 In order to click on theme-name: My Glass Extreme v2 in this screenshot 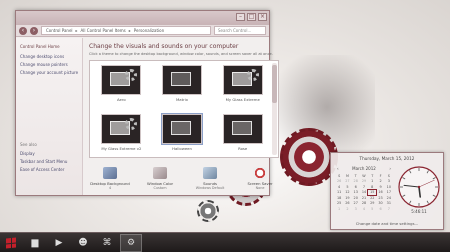, I will do `click(121, 148)`.